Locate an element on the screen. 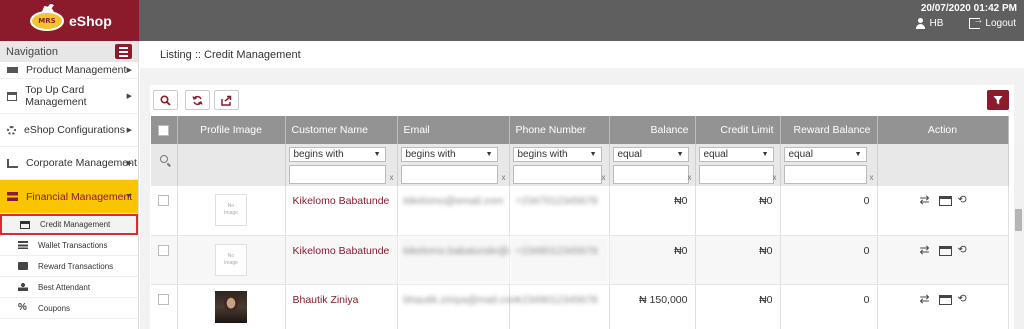 This screenshot has width=1024, height=329. filter-empty-cell is located at coordinates (943, 165).